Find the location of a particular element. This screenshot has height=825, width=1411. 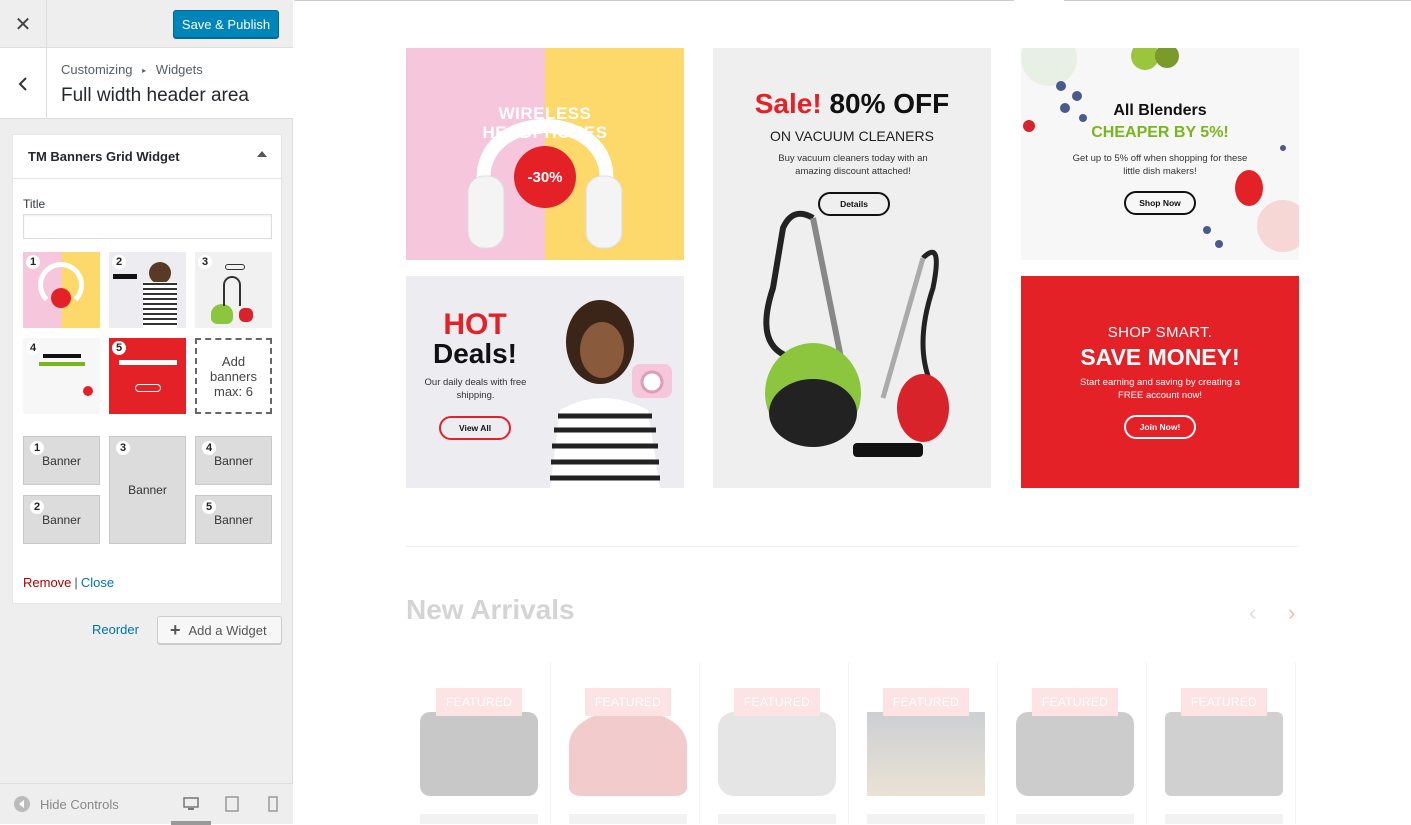

banner-thumb-2: 2 is located at coordinates (147, 290).